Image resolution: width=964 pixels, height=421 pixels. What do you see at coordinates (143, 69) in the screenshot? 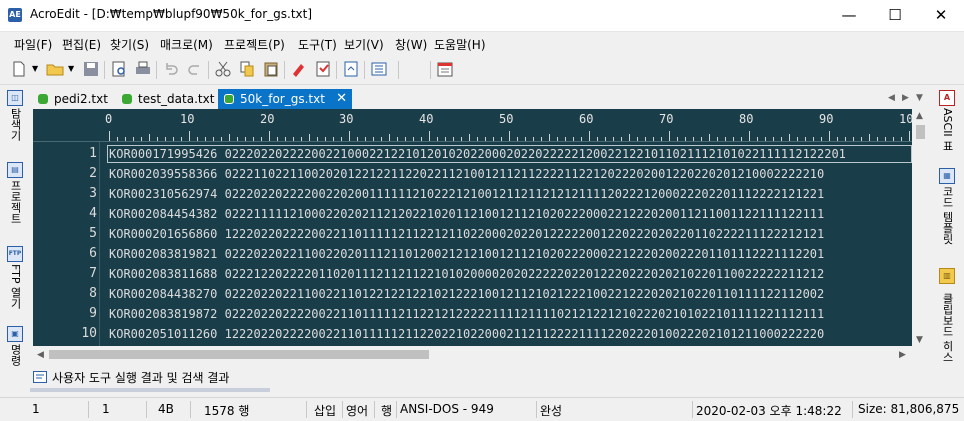
I see `print-icon` at bounding box center [143, 69].